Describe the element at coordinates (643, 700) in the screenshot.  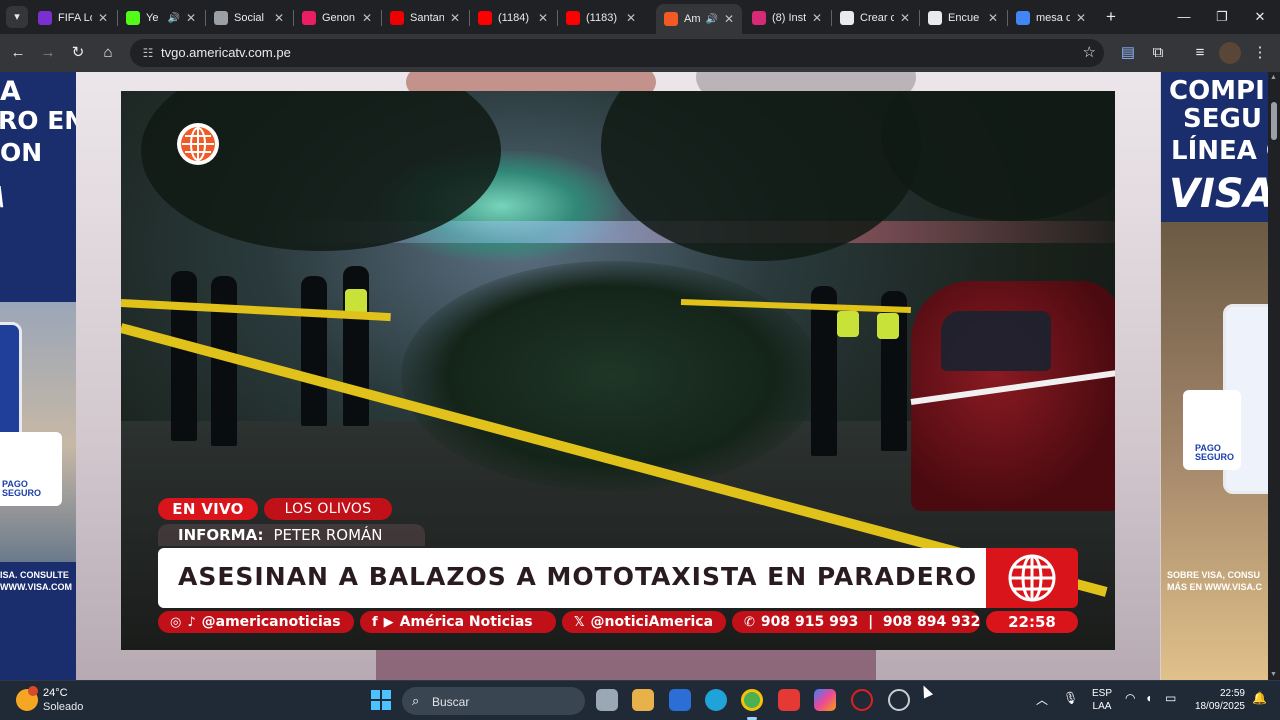
I see `microsoft-store-icon` at that location.